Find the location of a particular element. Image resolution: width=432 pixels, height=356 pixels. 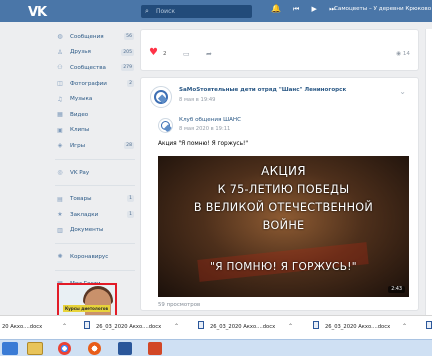

eye-icon: ◉ is located at coordinates (399, 54).